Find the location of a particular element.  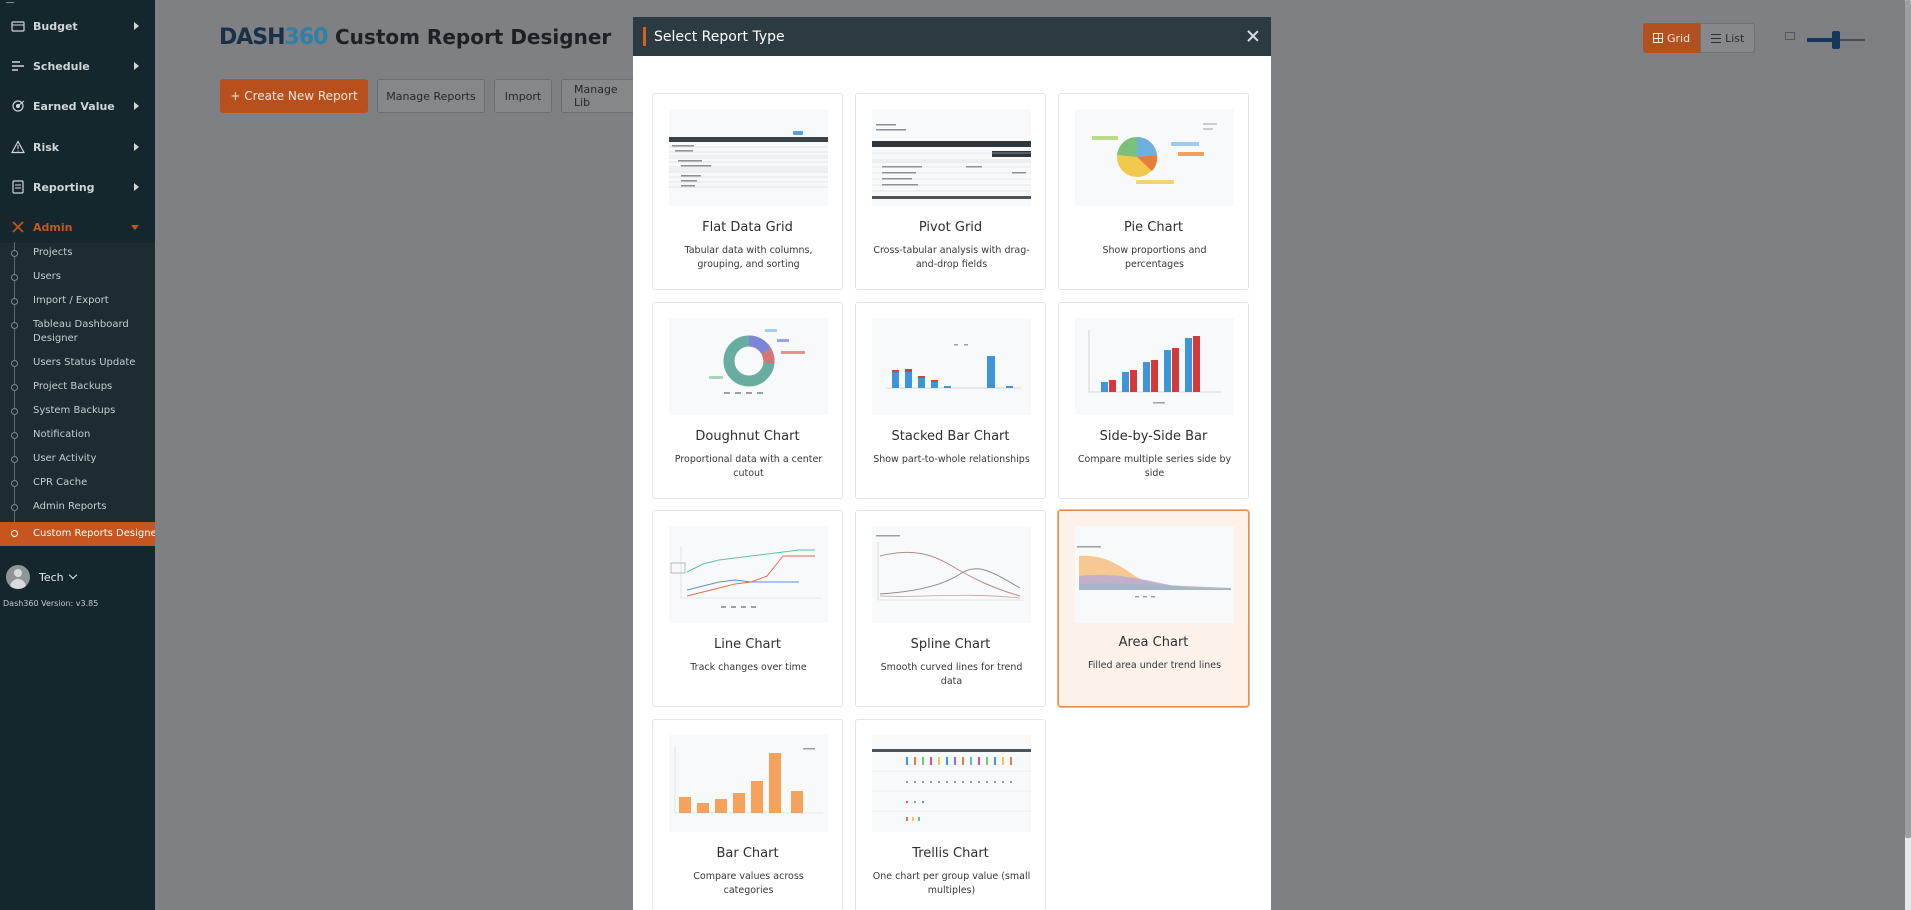

sidebar-sub-item-label: Tableau Dashboard Designer is located at coordinates (81, 331).